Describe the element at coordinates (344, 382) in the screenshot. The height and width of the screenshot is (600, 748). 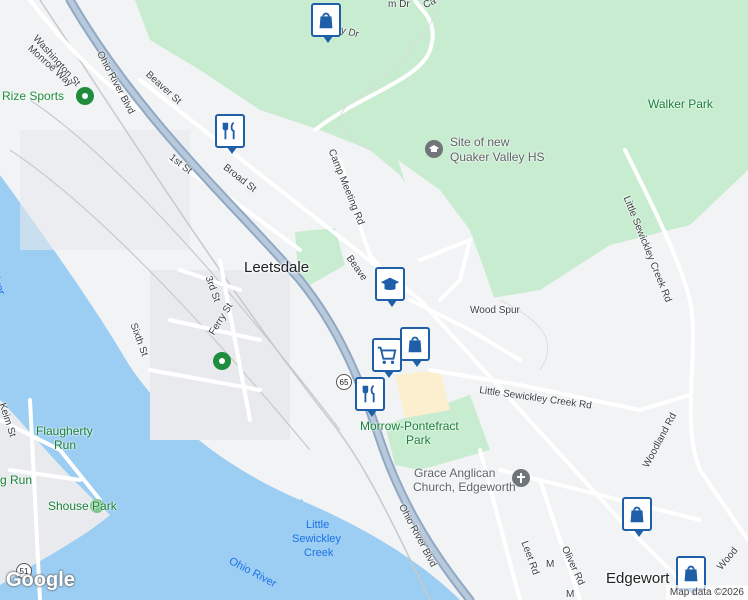
I see `route-shield-65: 65` at that location.